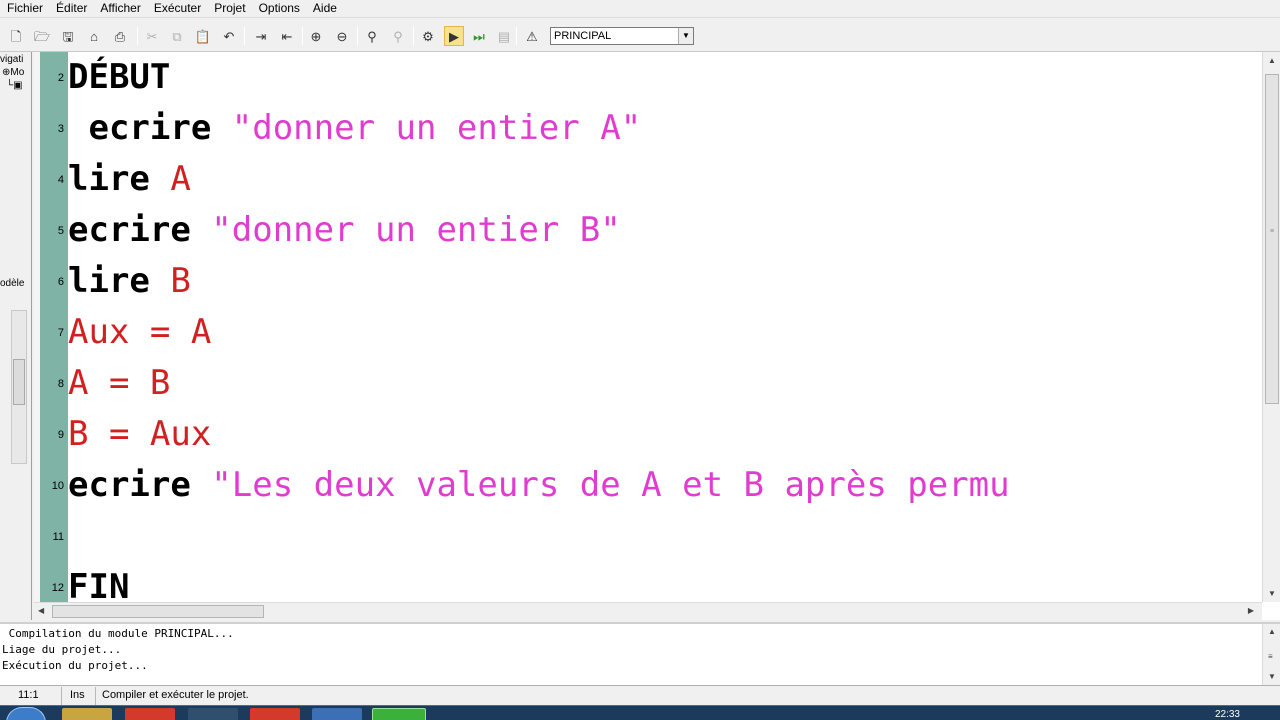 The image size is (1280, 720). Describe the element at coordinates (94, 36) in the screenshot. I see `folder-icon: ⌂` at that location.